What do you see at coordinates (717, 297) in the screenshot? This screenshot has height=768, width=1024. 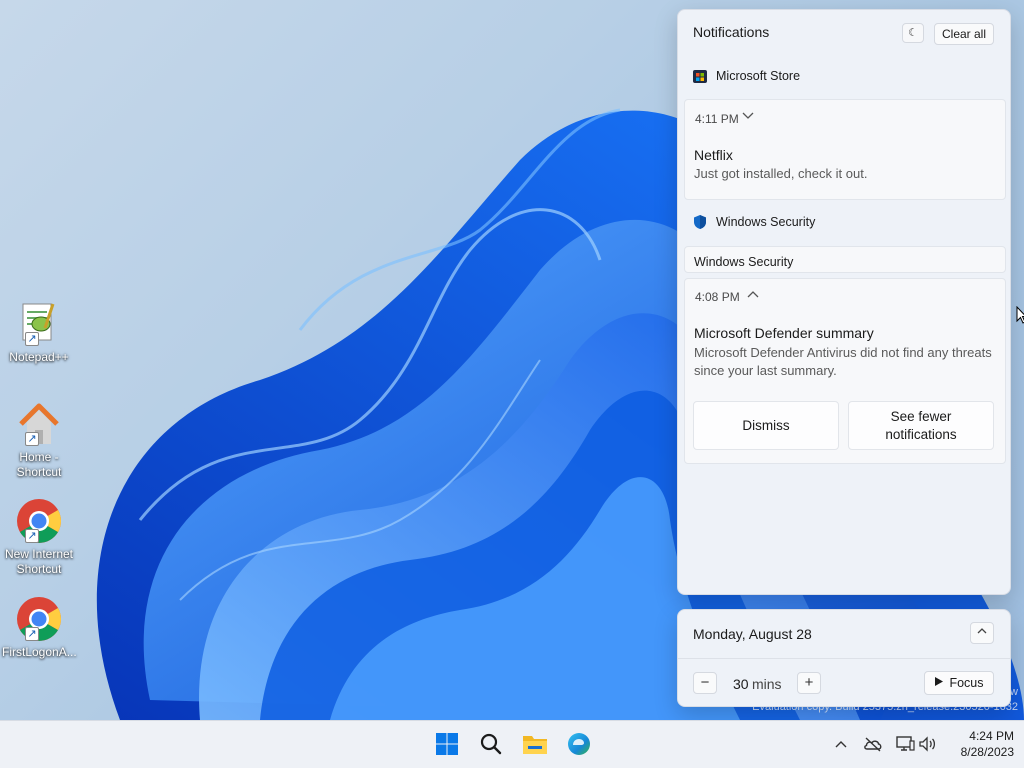 I see `notification-time: 4:08 PM` at bounding box center [717, 297].